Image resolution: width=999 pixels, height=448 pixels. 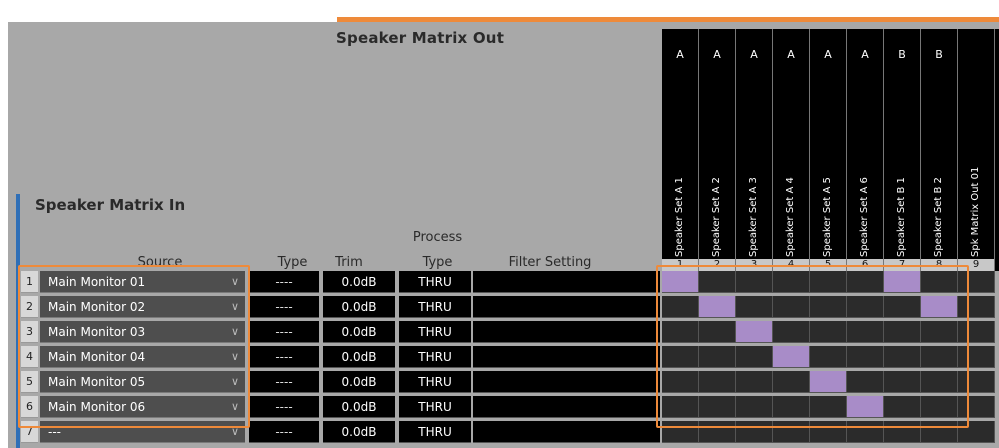 What do you see at coordinates (679, 217) in the screenshot?
I see `output-channel-name-text: Speaker Set A 1` at bounding box center [679, 217].